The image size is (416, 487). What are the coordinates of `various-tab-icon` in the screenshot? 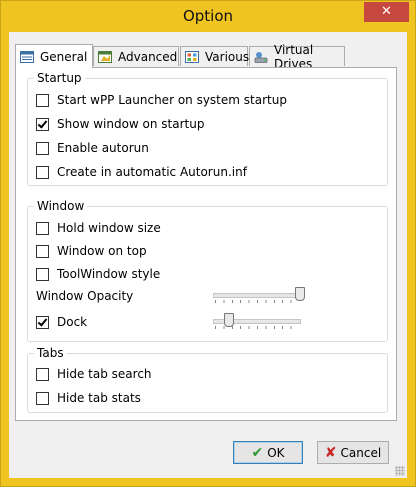 It's located at (192, 56).